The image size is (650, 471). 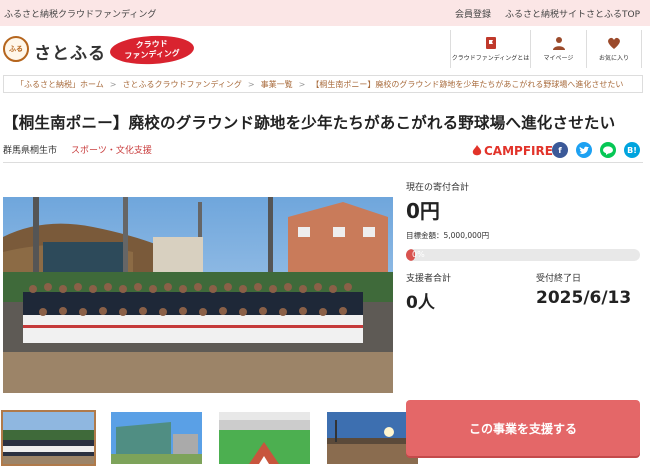 I want to click on thumbnail-batting-cage, so click(x=156, y=438).